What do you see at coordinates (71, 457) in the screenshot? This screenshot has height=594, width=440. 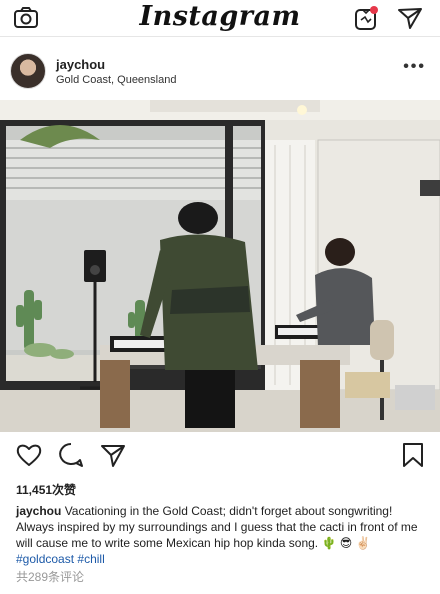 I see `comment-icon` at bounding box center [71, 457].